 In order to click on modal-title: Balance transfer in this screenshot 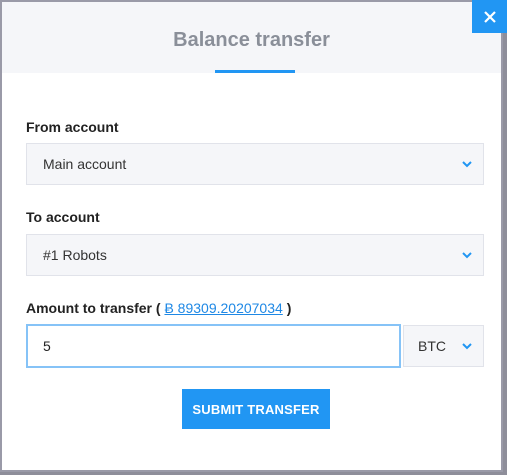, I will do `click(251, 40)`.